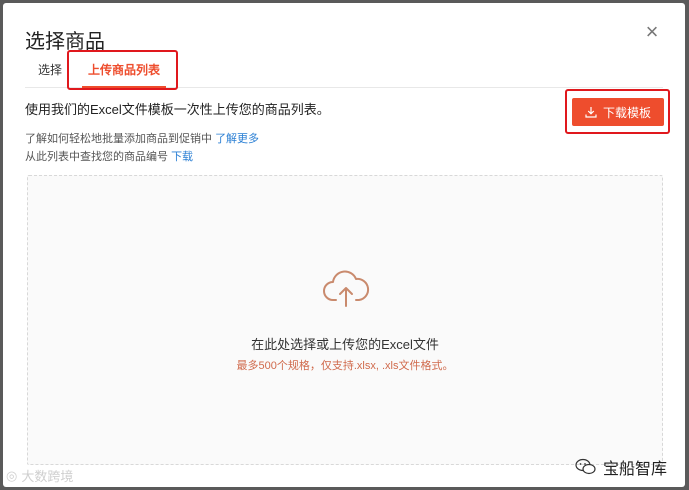  I want to click on download-template-label: 下载模板, so click(626, 112).